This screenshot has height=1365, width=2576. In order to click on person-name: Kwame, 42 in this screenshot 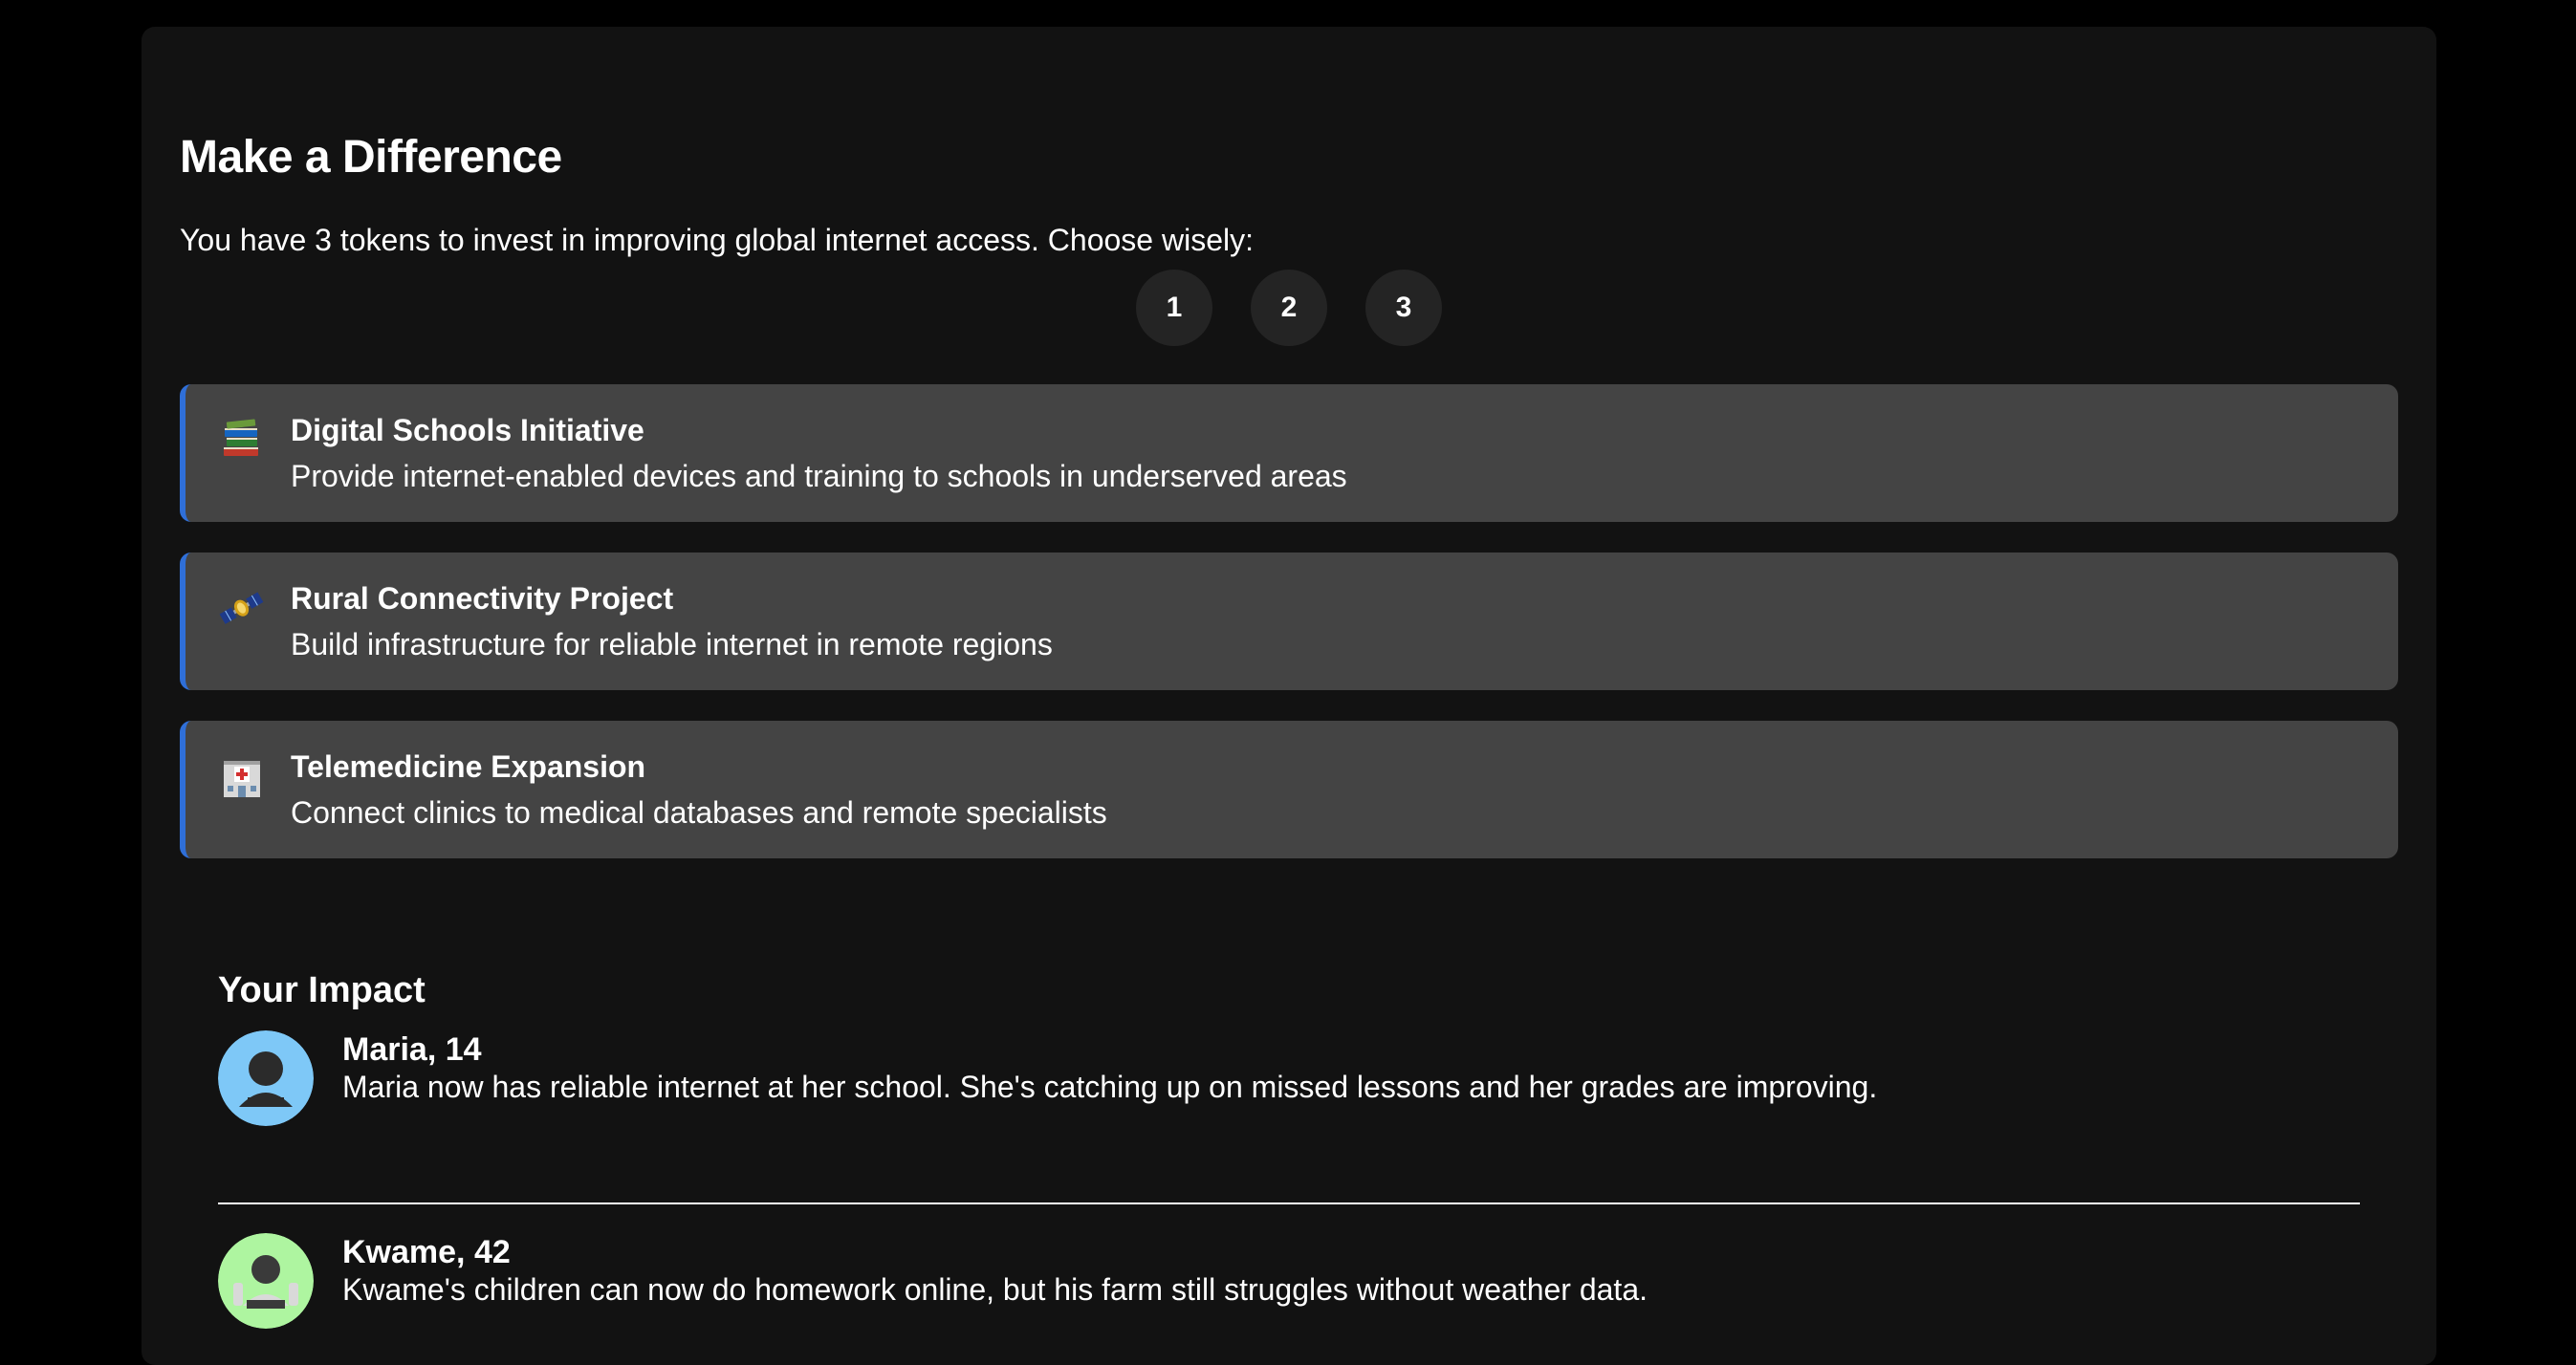, I will do `click(426, 1252)`.